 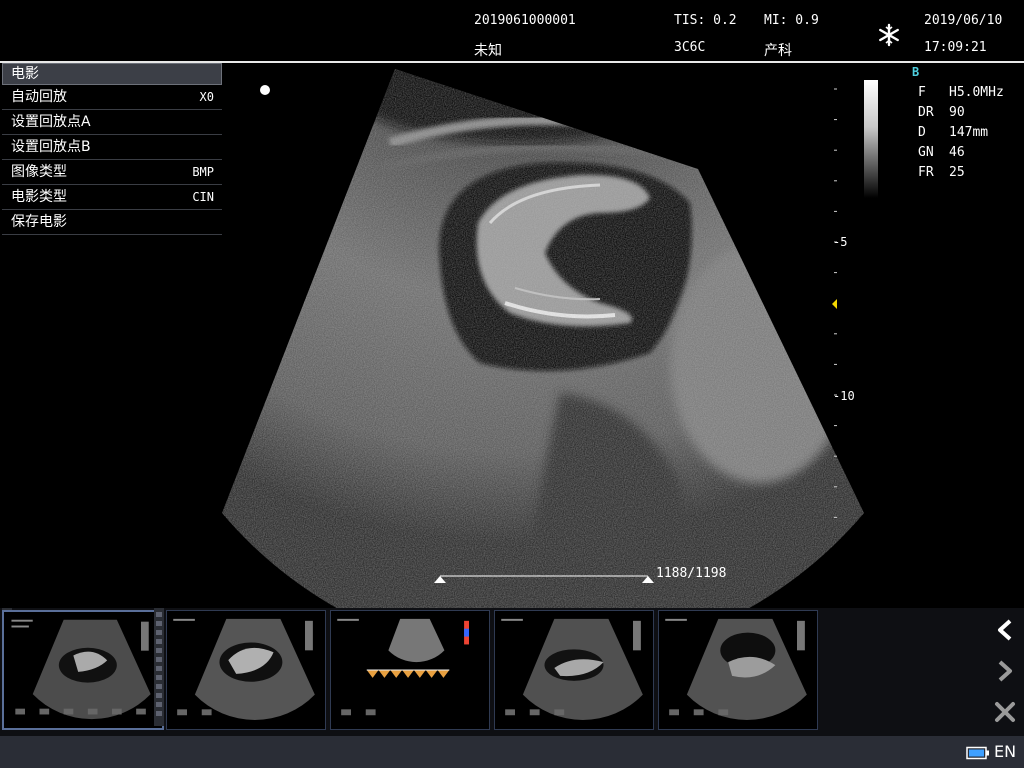 I want to click on param-key: D, so click(x=922, y=132).